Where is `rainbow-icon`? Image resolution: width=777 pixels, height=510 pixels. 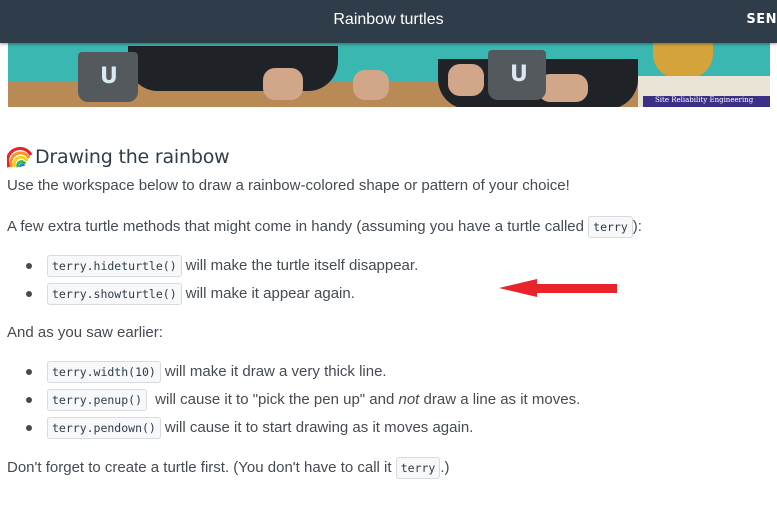
rainbow-icon is located at coordinates (20, 157).